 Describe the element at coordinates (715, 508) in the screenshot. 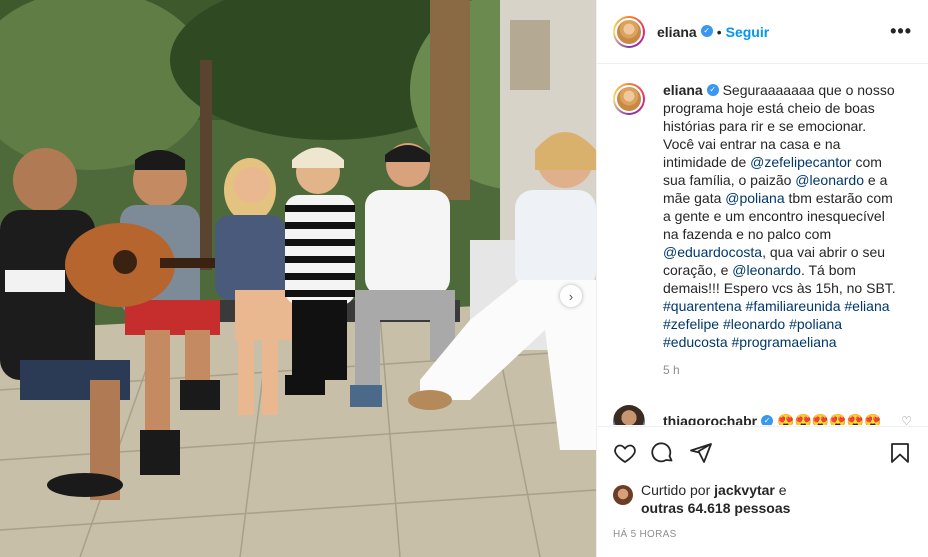

I see `likes-count: outras 64.618 pessoas` at that location.